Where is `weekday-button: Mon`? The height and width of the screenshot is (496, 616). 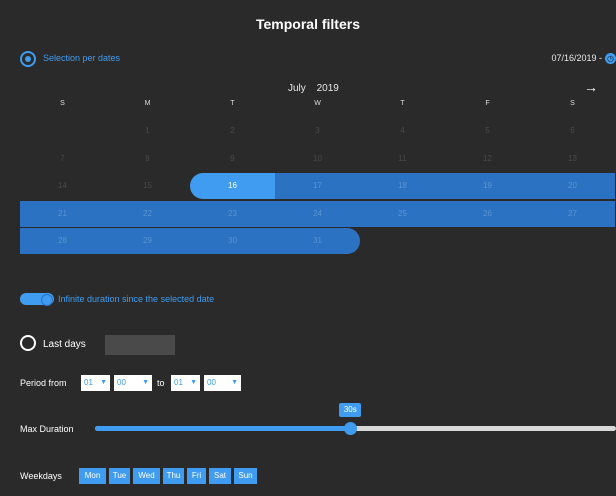 weekday-button: Mon is located at coordinates (92, 476).